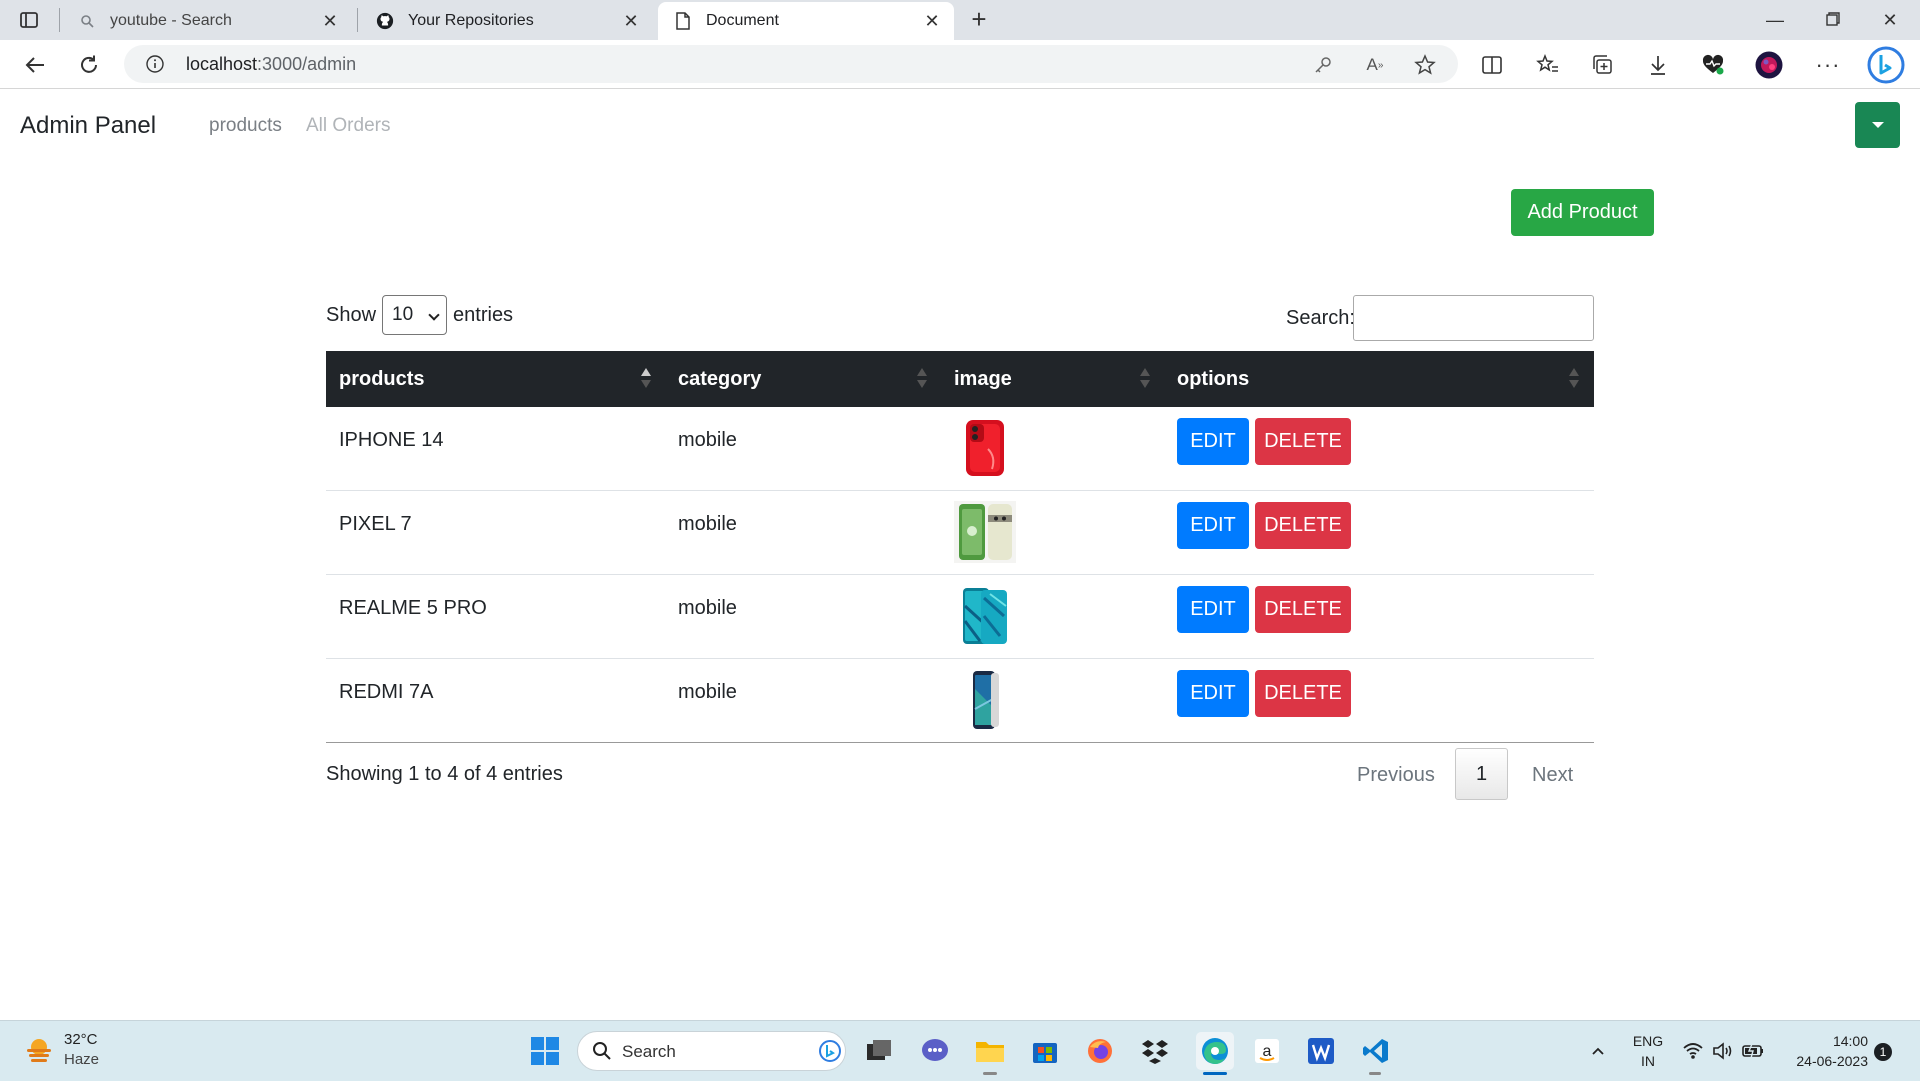 The height and width of the screenshot is (1081, 1920). What do you see at coordinates (791, 64) in the screenshot?
I see `url-field: localhost:3000/admin A»` at bounding box center [791, 64].